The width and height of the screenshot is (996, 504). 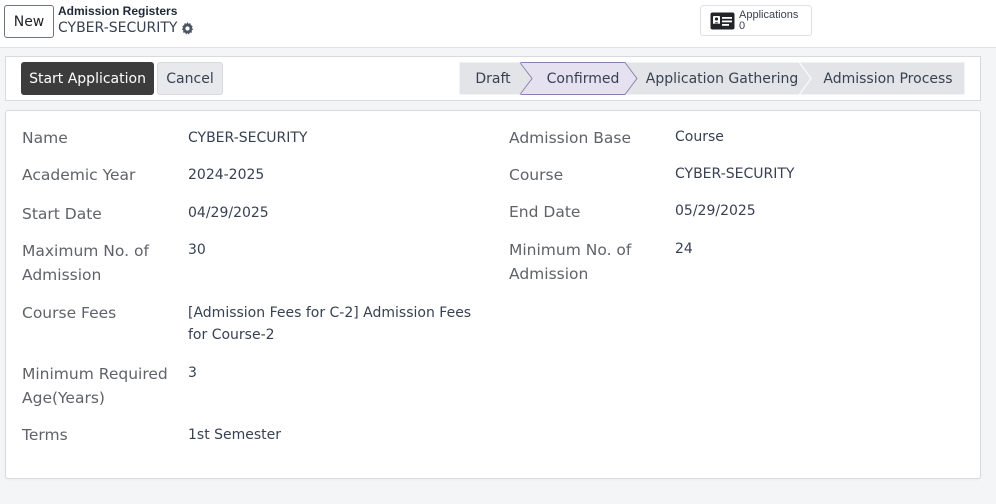 I want to click on gear-icon, so click(x=187, y=28).